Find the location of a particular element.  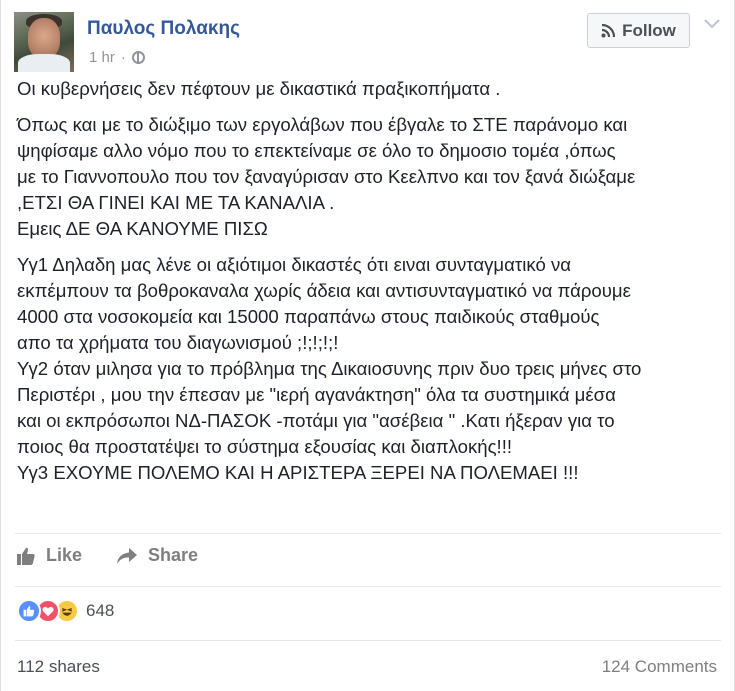

post-text-line: Εμεις ΔΕ ΘΑ ΚΑΝΟΥΜΕ ΠΙΣΩ is located at coordinates (142, 228).